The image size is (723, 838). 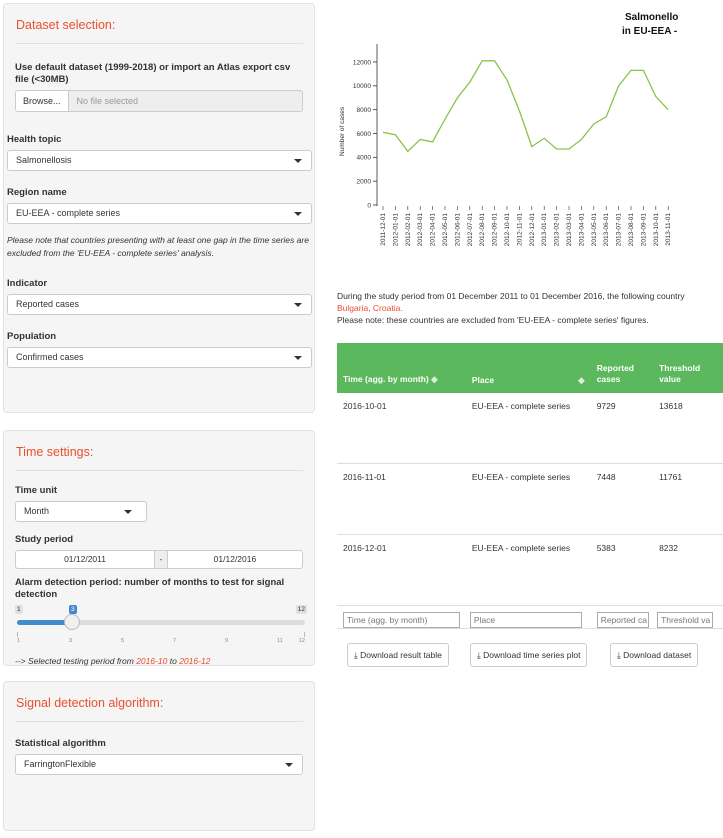 I want to click on x-tick-label: 2013-10-01, so click(x=656, y=230).